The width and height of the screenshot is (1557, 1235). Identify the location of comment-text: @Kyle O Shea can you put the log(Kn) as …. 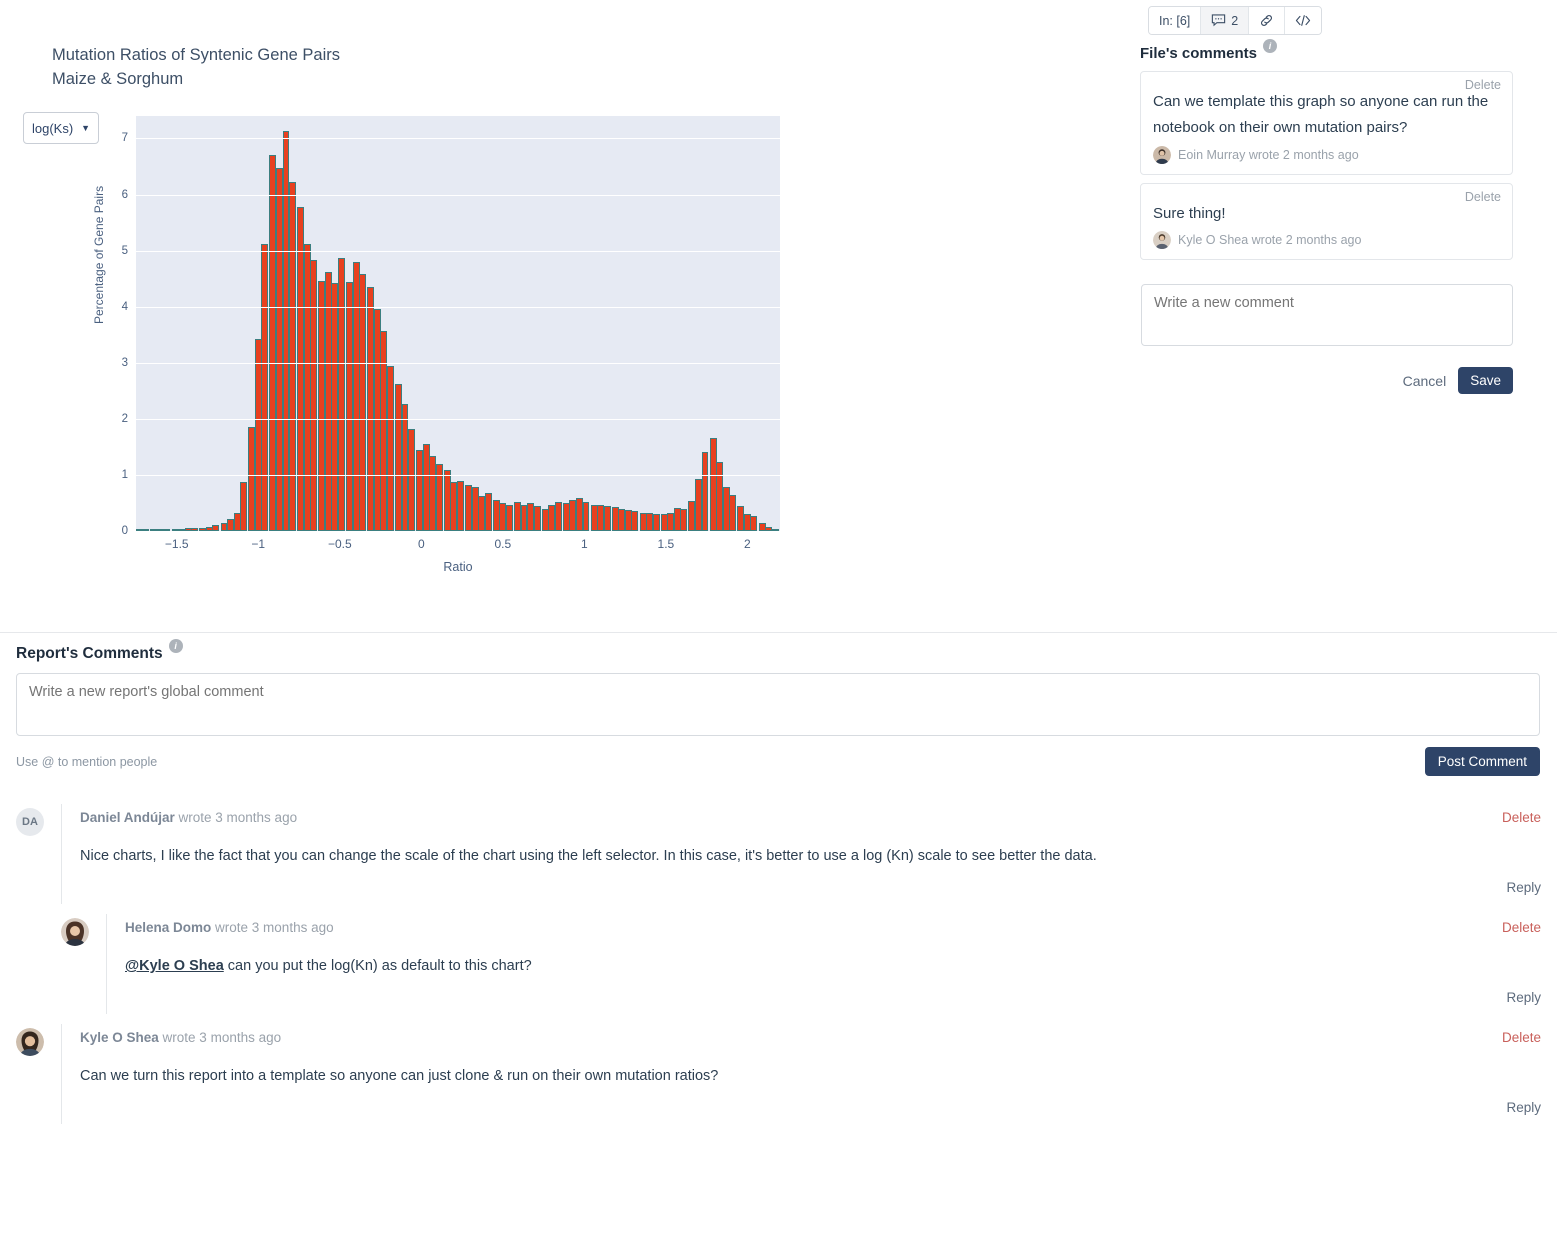
(841, 966).